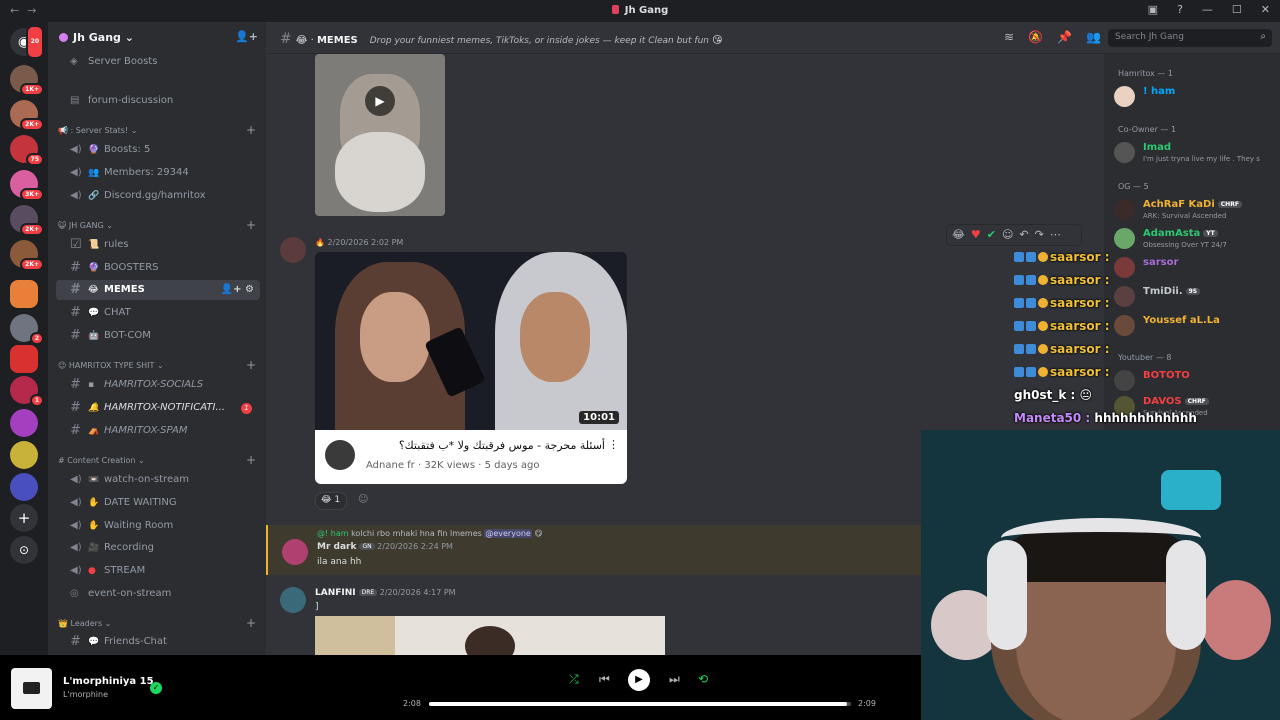  I want to click on add-server-button: +, so click(24, 518).